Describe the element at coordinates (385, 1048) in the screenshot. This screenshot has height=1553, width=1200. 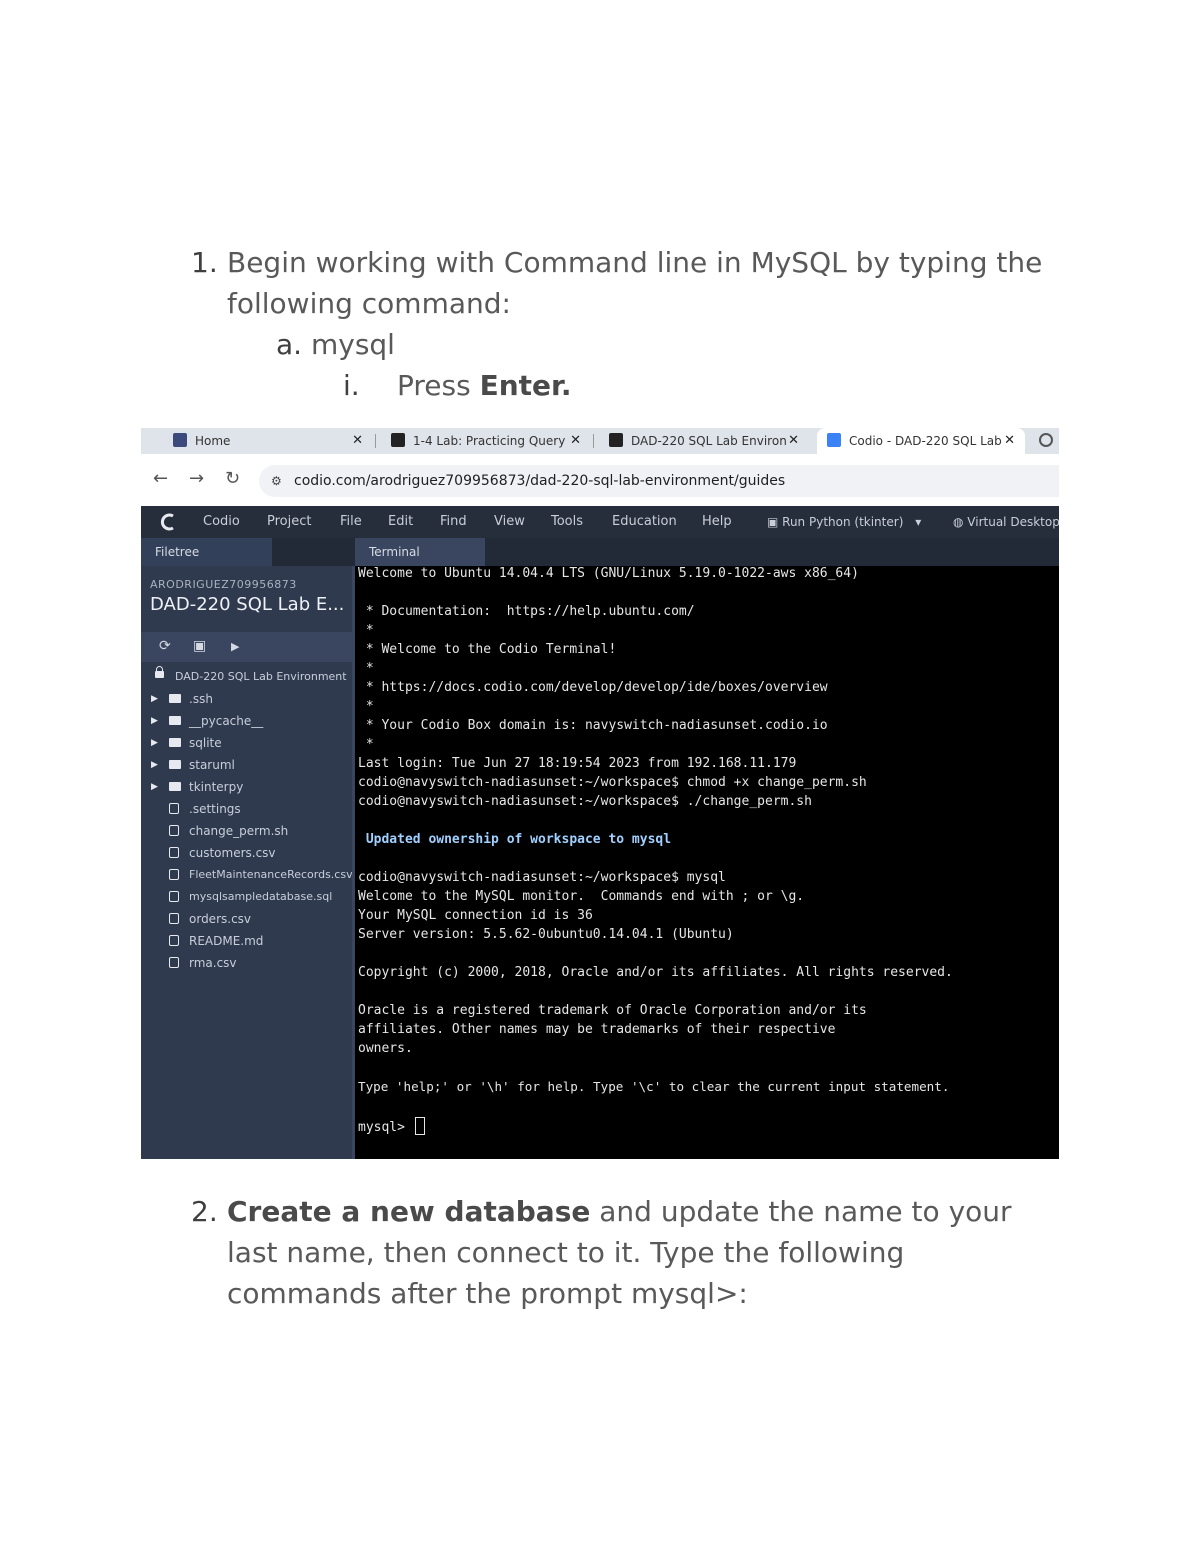
I see `terminal-line: owners.` at that location.